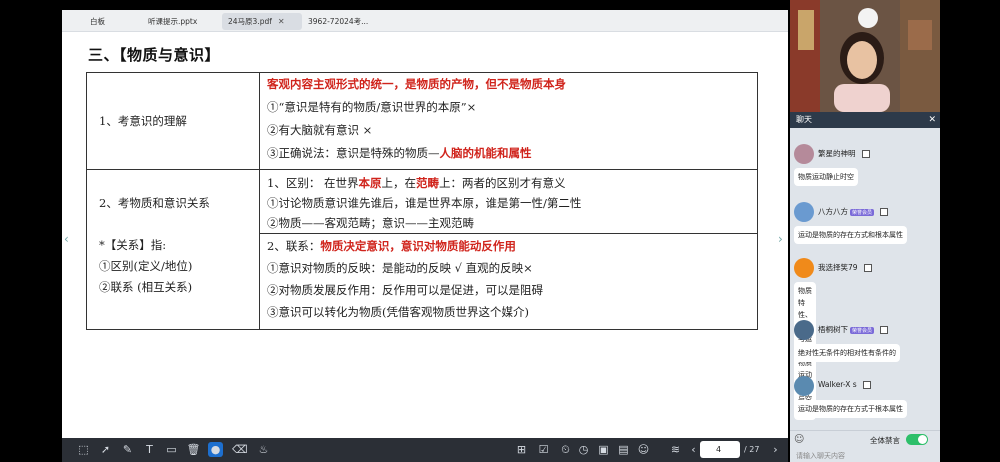 The height and width of the screenshot is (462, 1000). Describe the element at coordinates (623, 449) in the screenshot. I see `ad-icon: ▤` at that location.